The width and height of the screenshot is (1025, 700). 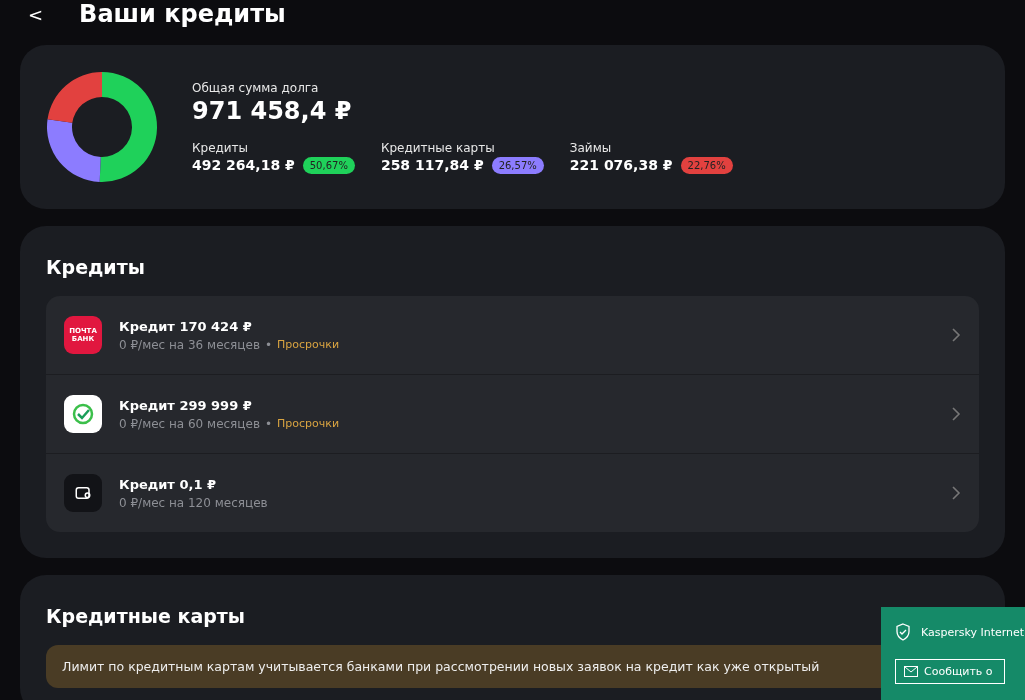 I want to click on category-amount: 492 264,18 ₽, so click(x=243, y=165).